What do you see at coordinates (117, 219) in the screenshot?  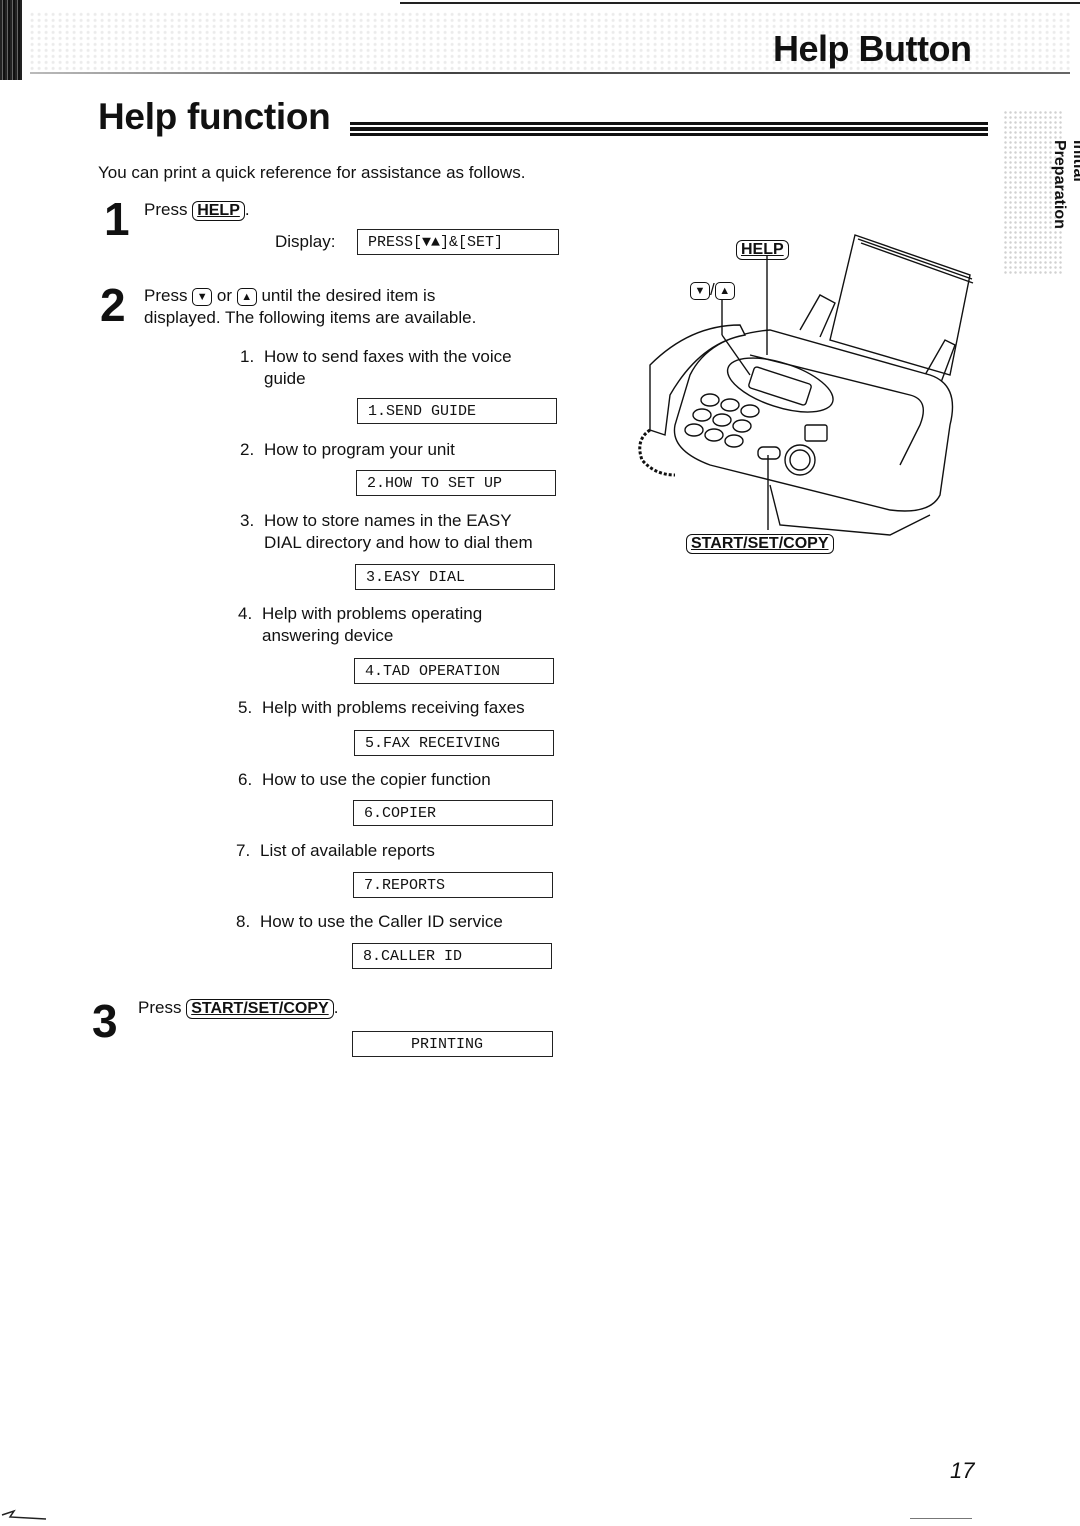 I see `step-number: 1` at bounding box center [117, 219].